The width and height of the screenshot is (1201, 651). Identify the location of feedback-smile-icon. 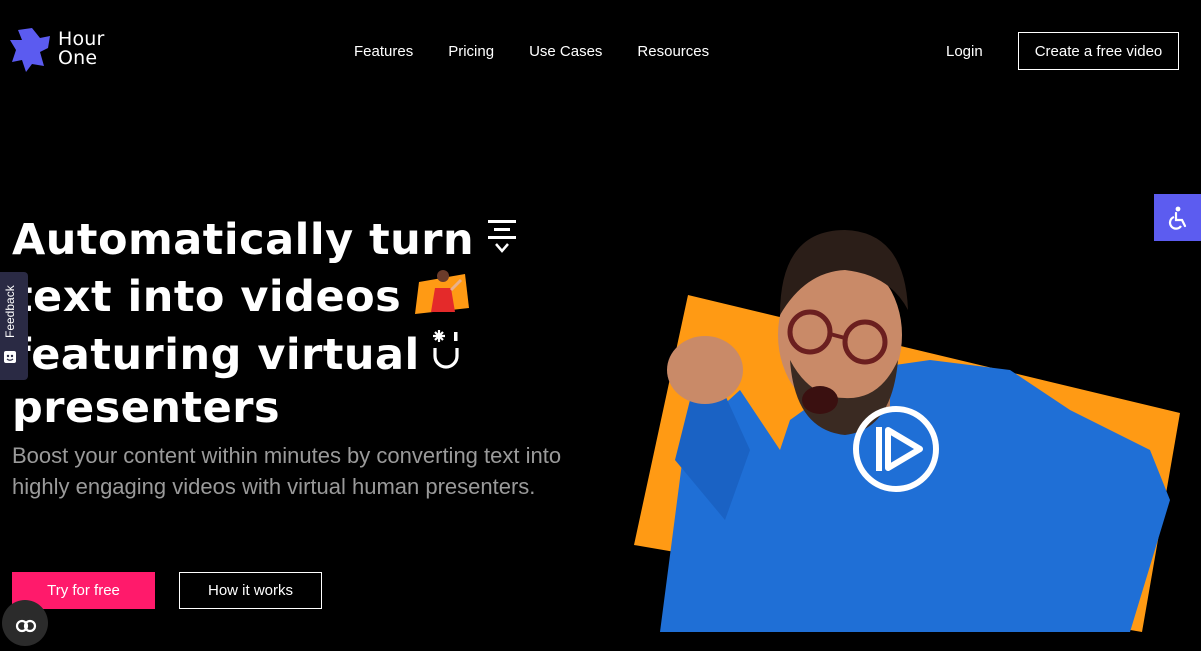
(10, 357).